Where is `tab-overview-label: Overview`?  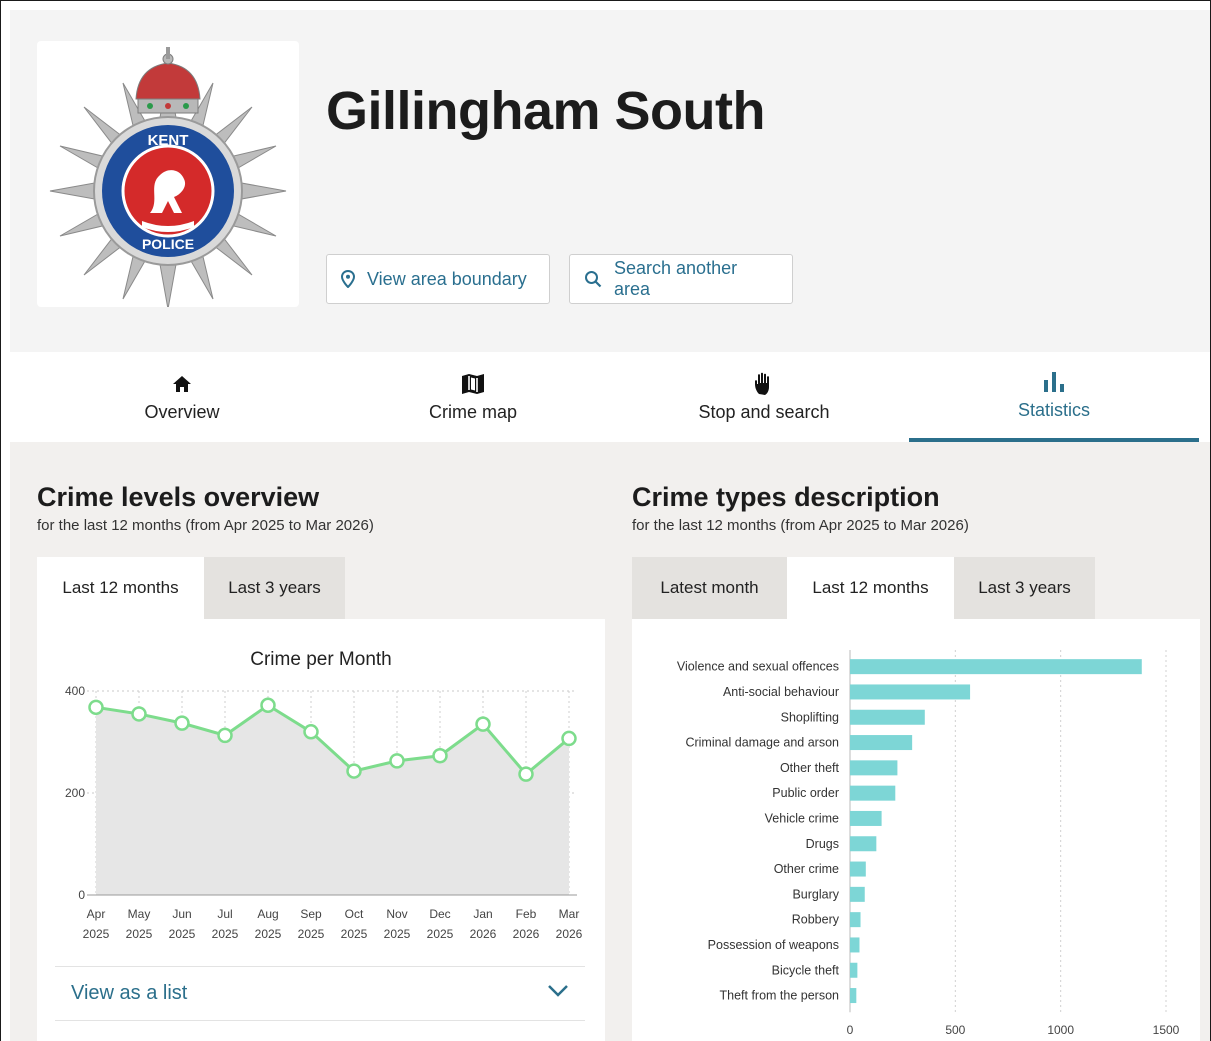 tab-overview-label: Overview is located at coordinates (182, 411).